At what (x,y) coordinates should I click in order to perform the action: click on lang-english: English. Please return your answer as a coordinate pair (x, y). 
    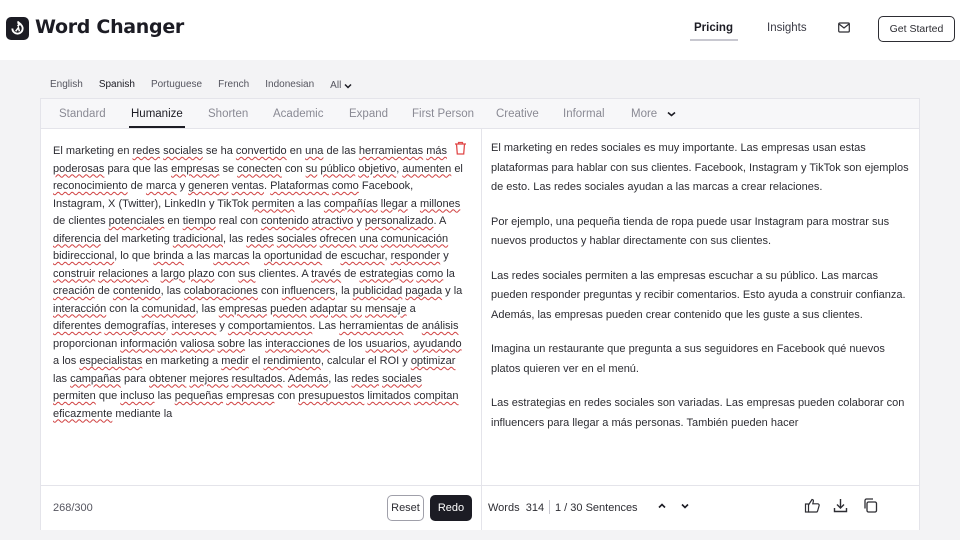
    Looking at the image, I should click on (66, 86).